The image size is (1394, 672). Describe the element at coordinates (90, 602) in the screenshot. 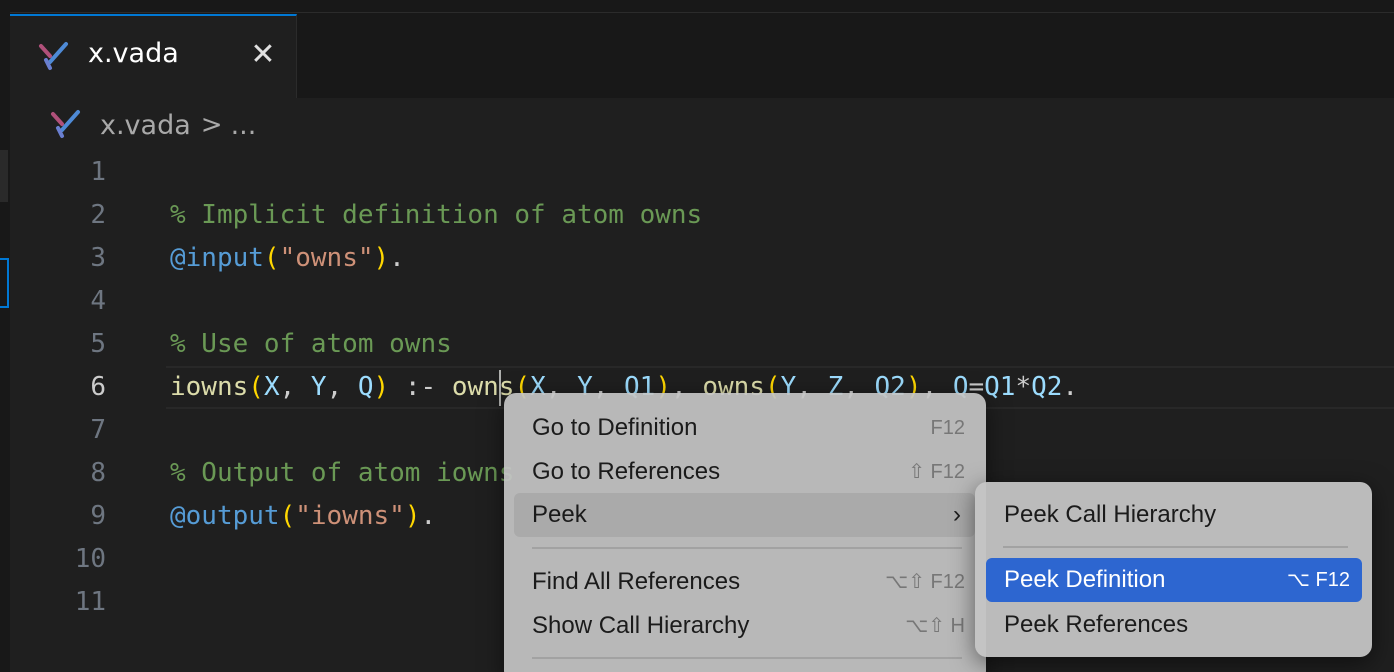

I see `line-number: 11` at that location.